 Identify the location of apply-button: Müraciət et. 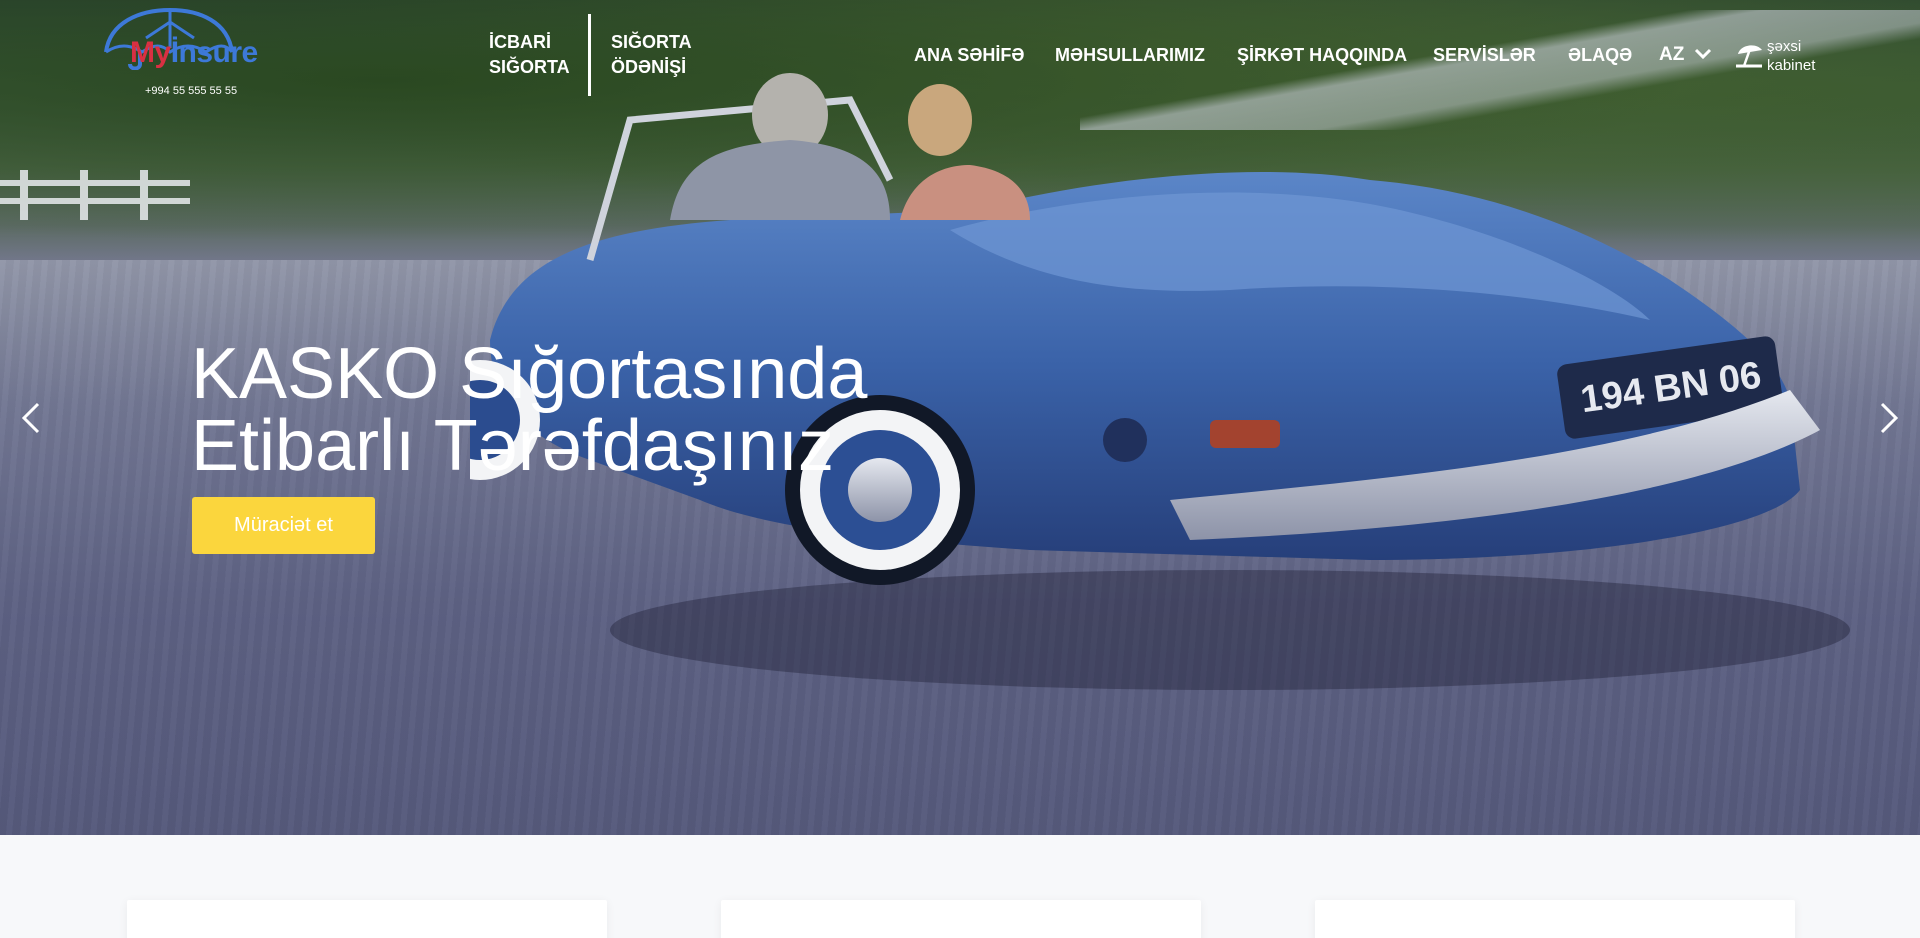
(283, 525).